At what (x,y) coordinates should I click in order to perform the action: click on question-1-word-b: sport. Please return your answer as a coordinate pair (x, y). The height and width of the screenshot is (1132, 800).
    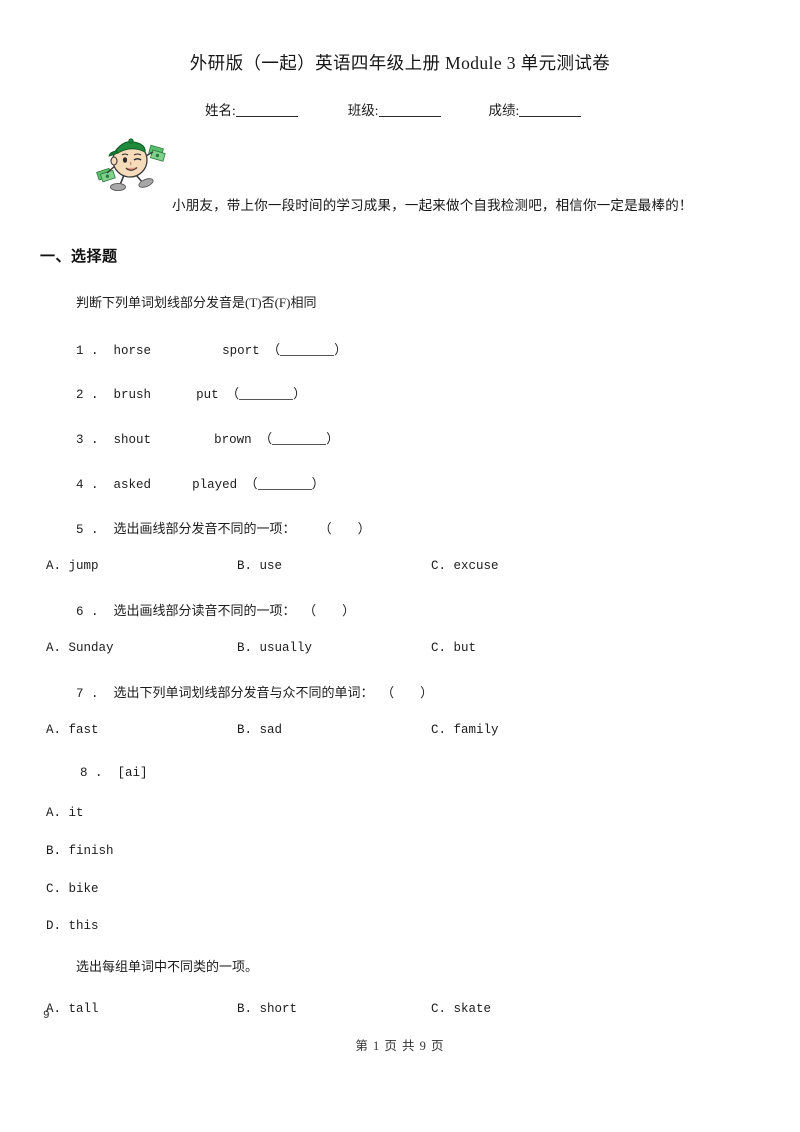
    Looking at the image, I should click on (241, 351).